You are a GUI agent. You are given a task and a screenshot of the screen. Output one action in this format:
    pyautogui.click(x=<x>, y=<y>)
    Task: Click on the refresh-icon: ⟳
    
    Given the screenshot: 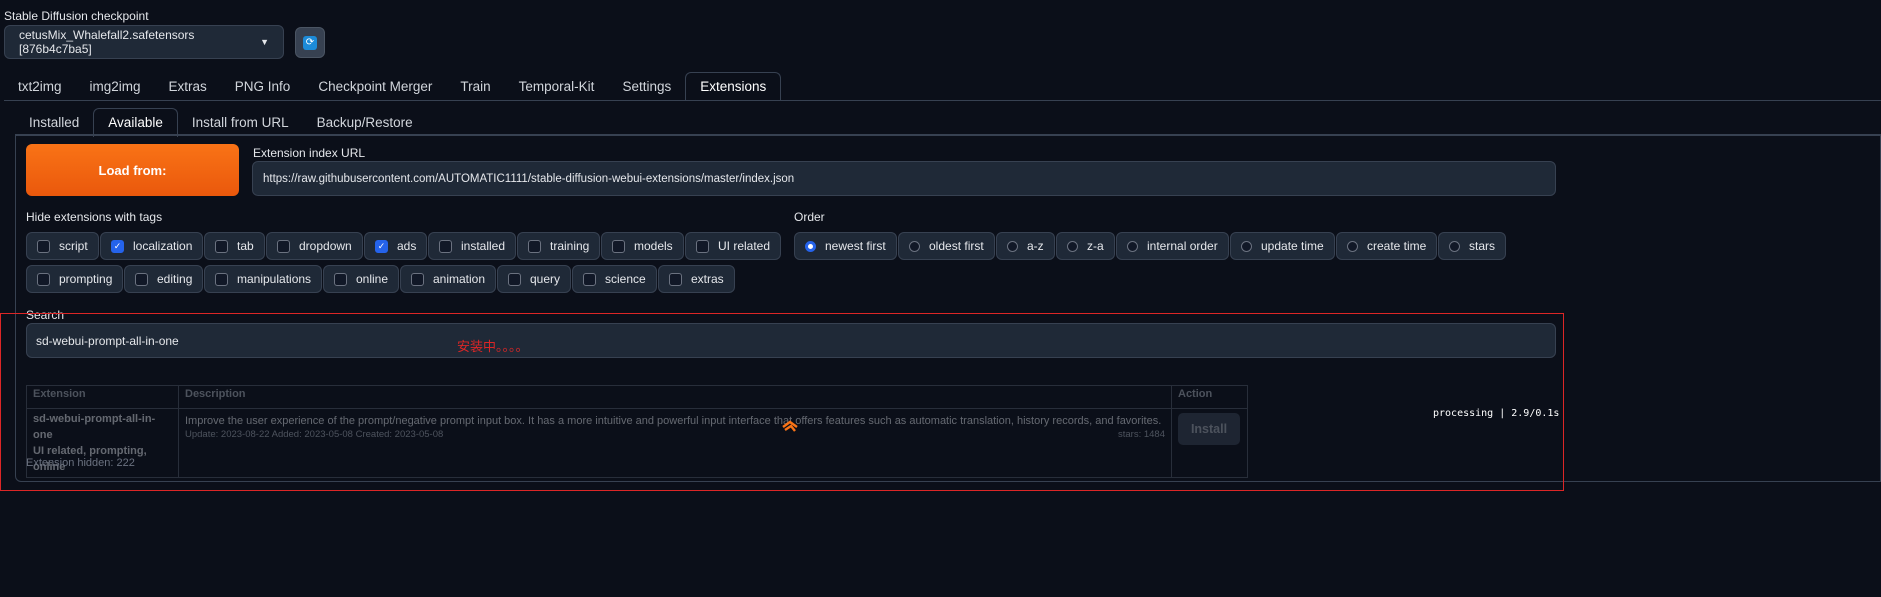 What is the action you would take?
    pyautogui.click(x=310, y=42)
    